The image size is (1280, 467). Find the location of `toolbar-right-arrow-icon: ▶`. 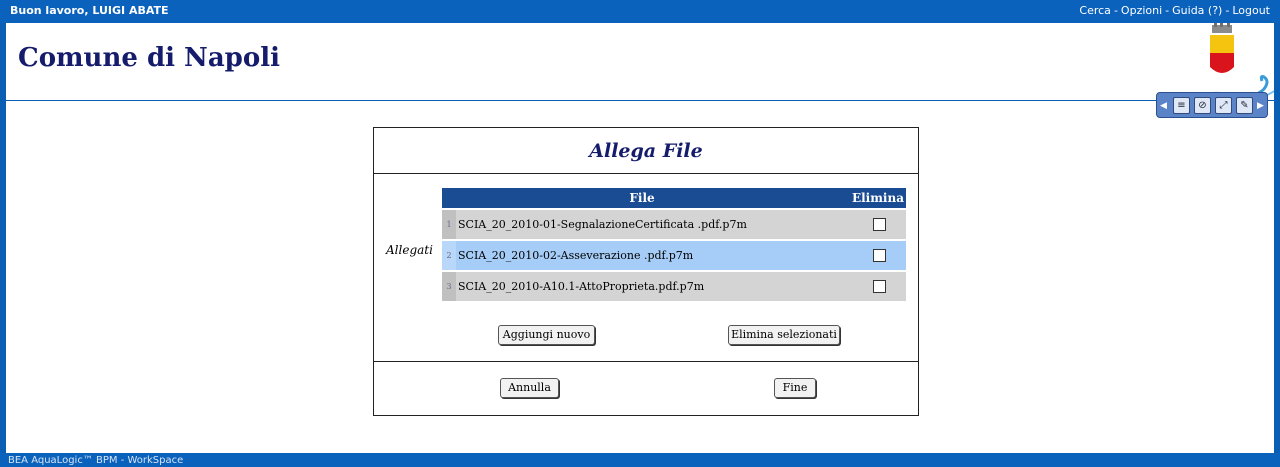

toolbar-right-arrow-icon: ▶ is located at coordinates (1260, 106).